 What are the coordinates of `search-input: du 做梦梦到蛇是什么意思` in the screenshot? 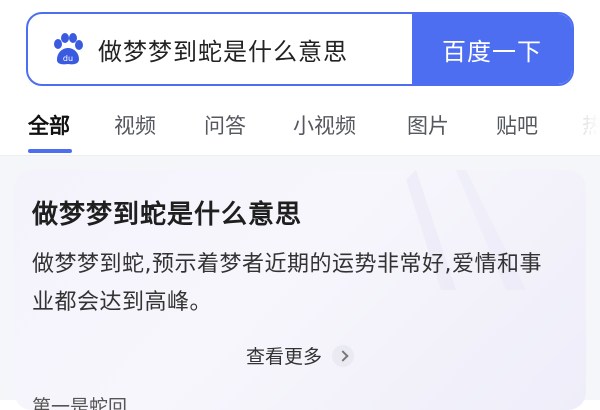 It's located at (220, 49).